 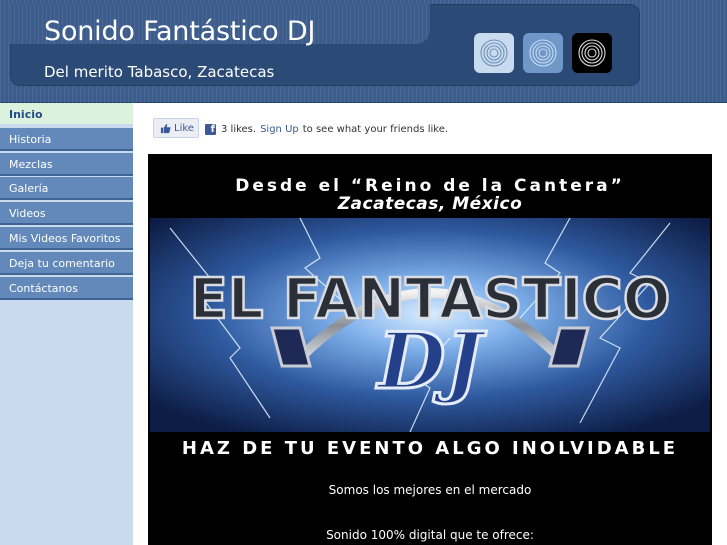 I want to click on banner-text-offer: Sonido 100% digital que te ofrece:, so click(x=430, y=535).